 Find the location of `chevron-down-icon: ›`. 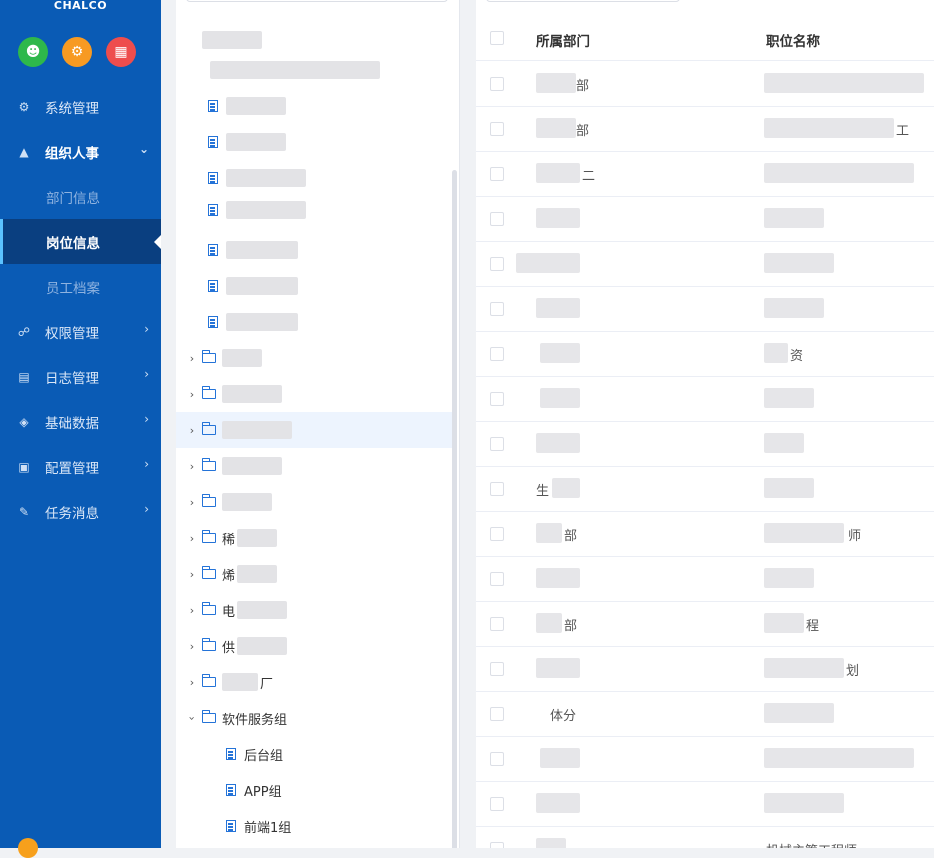

chevron-down-icon: › is located at coordinates (192, 718).